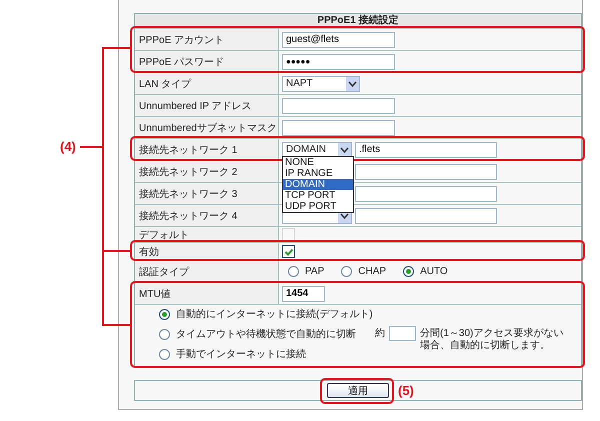 Image resolution: width=600 pixels, height=421 pixels. I want to click on field-label: 接続先ネットワーク 3, so click(207, 193).